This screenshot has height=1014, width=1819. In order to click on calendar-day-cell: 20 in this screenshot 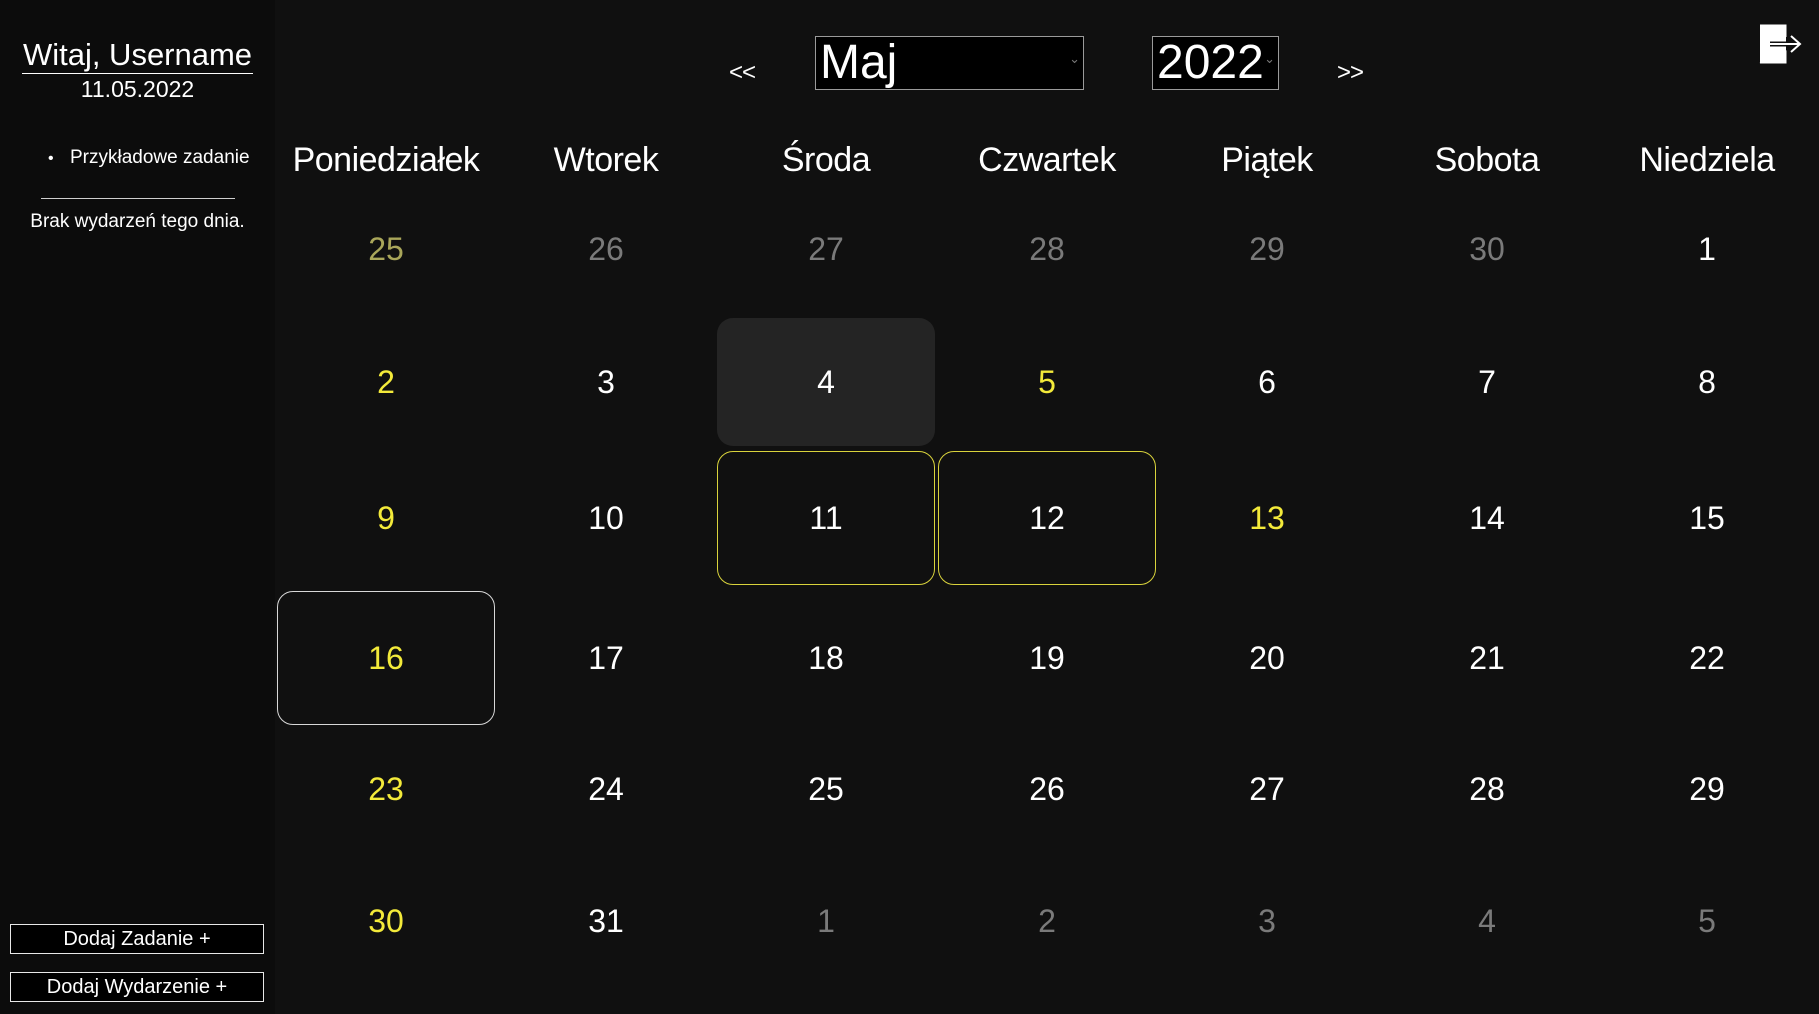, I will do `click(1267, 658)`.